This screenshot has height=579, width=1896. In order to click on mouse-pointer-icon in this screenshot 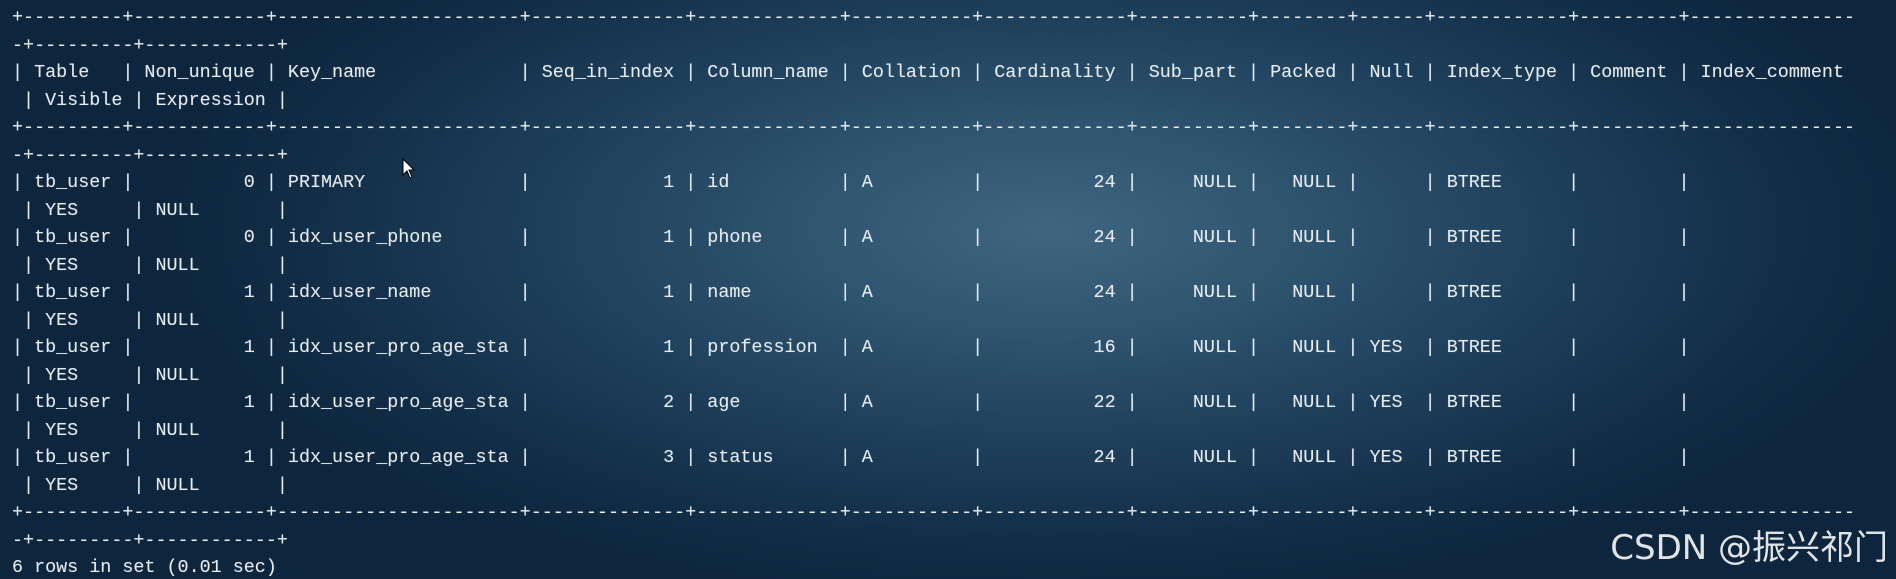, I will do `click(409, 168)`.